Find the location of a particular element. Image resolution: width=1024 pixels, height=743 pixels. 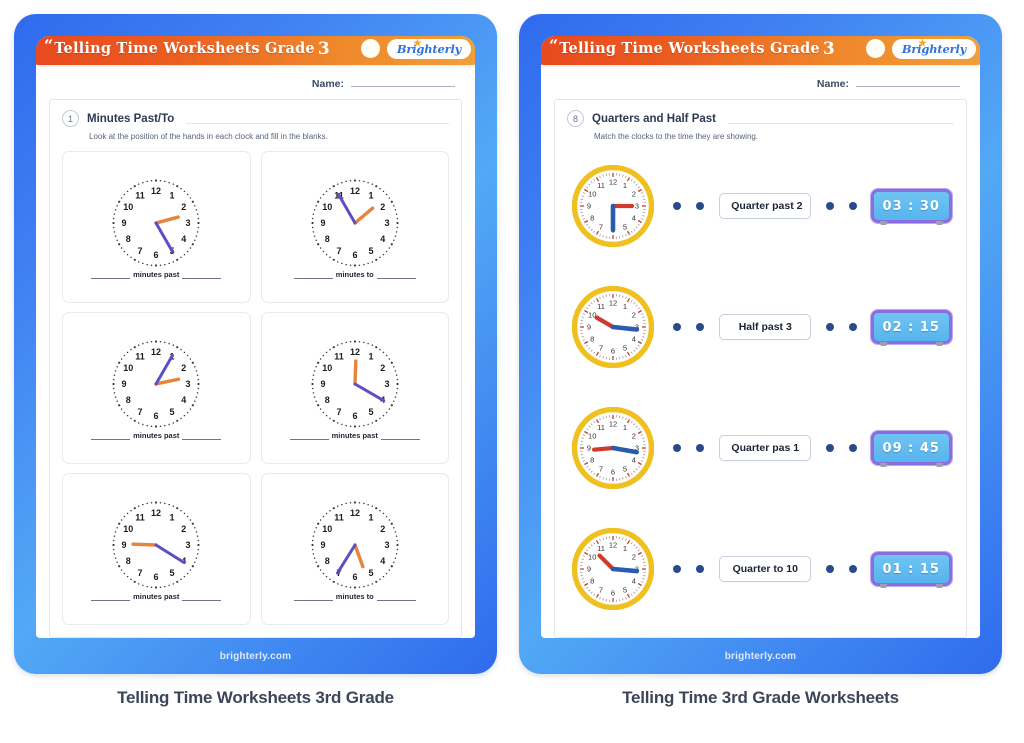

digital-clock: 09 : 45 is located at coordinates (911, 448).